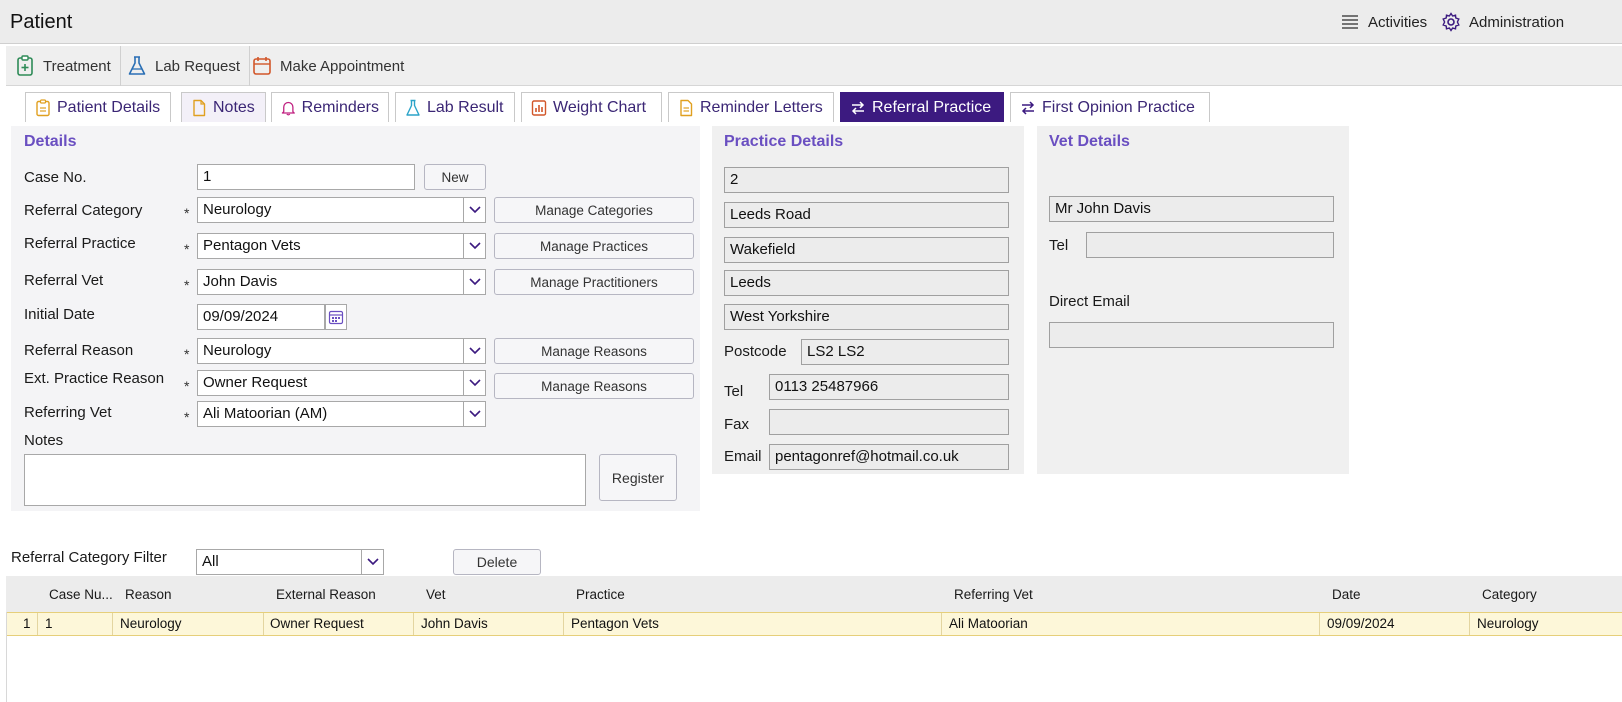 This screenshot has width=1622, height=702. What do you see at coordinates (814, 594) in the screenshot?
I see `grid-header` at bounding box center [814, 594].